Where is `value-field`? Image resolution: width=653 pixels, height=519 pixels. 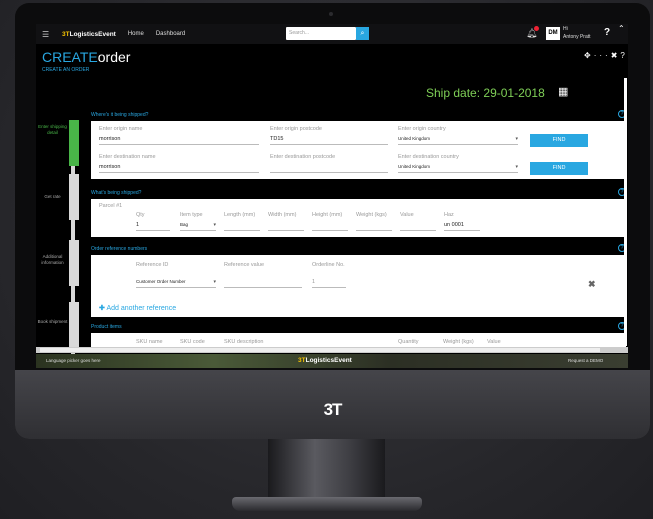 value-field is located at coordinates (418, 226).